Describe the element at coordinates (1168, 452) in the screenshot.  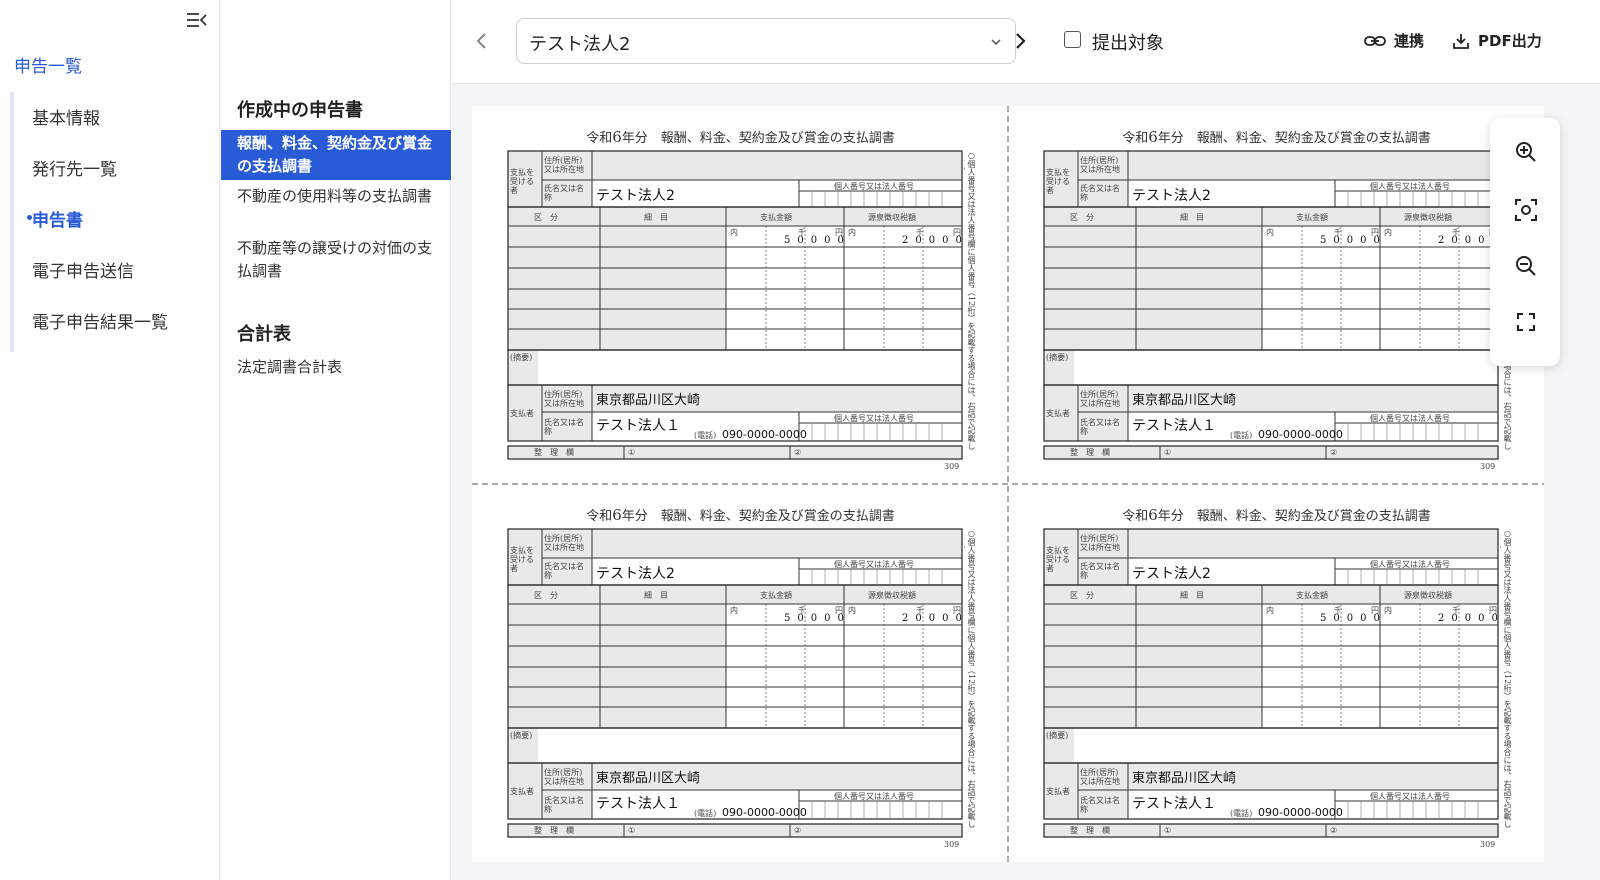
I see `seiri-mark-1: ①` at that location.